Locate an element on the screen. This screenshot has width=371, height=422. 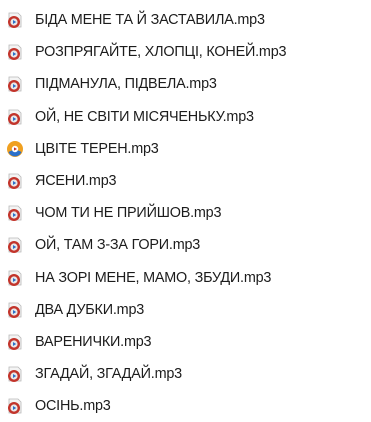
file-name: БІДА МЕНЕ ТА Й ЗАСТАВИЛА.mp3 is located at coordinates (150, 20).